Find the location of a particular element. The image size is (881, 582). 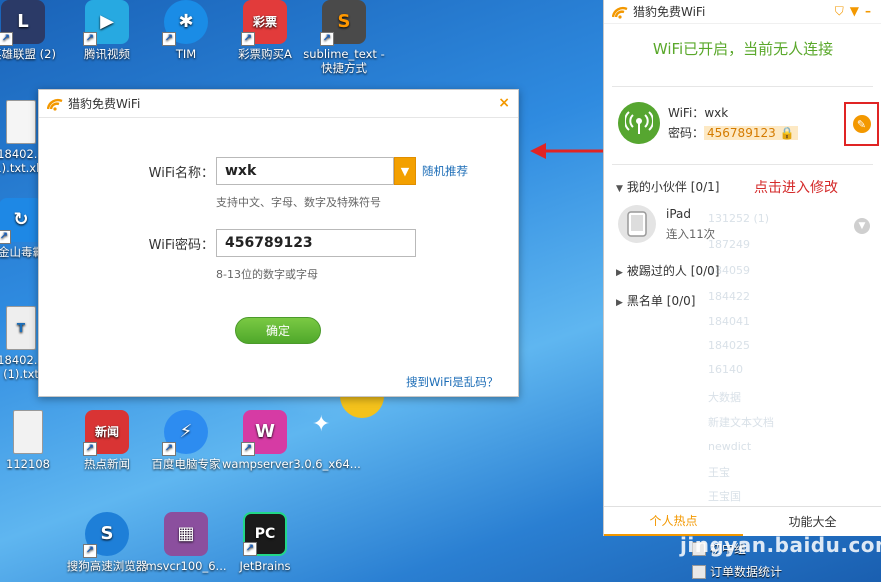

tim-icon: ✱ ↗ is located at coordinates (185, 23).